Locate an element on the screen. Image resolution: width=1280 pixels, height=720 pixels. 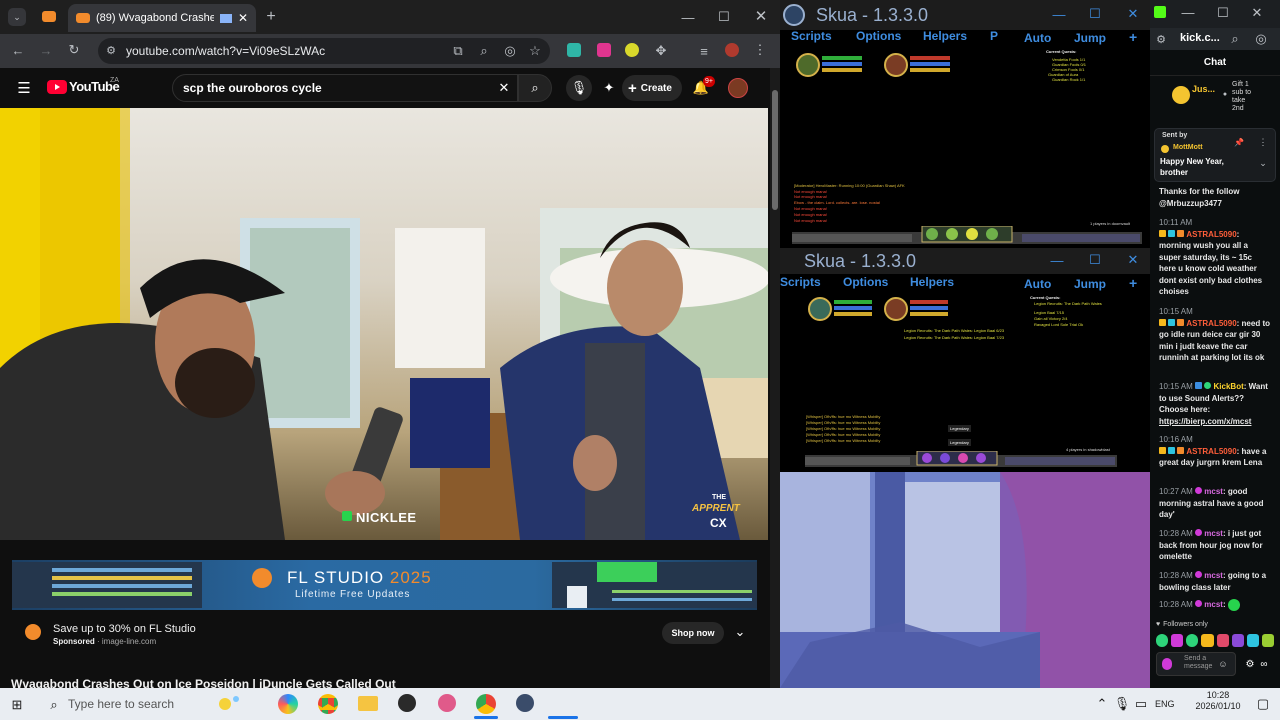
skua-2-menu-helpers: Helpers is located at coordinates (932, 282).